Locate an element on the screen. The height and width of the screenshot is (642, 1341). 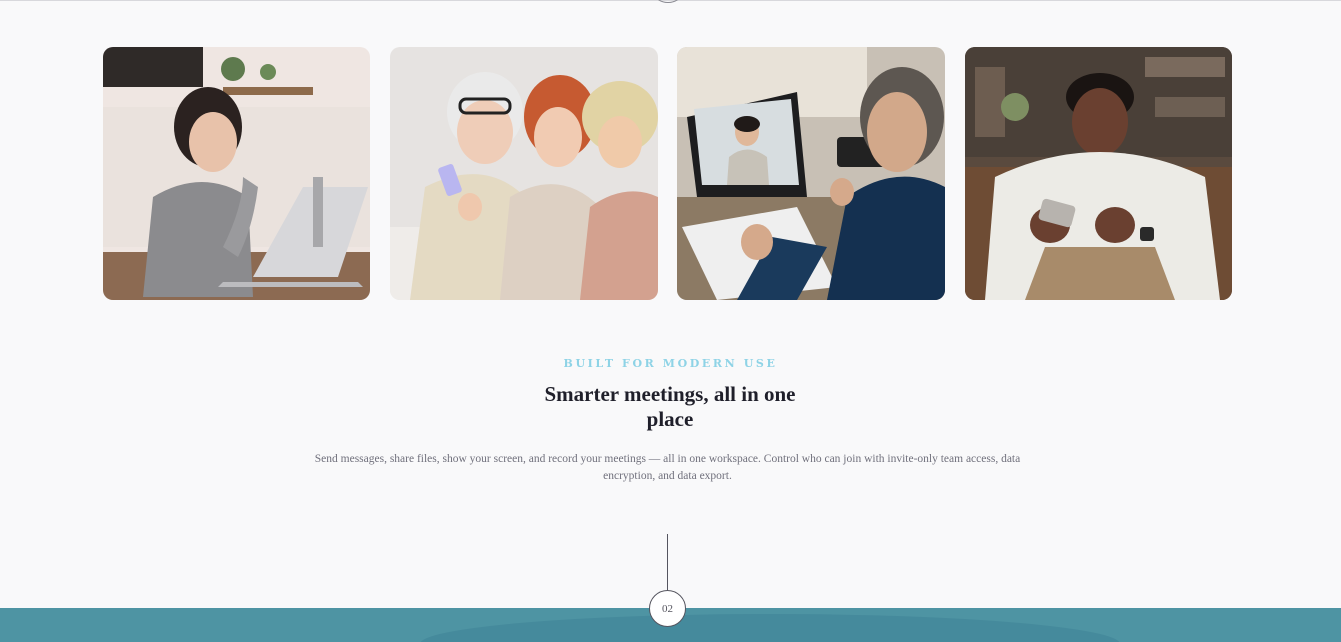
section-headline: Smarter meetings, all in one place is located at coordinates (670, 406).